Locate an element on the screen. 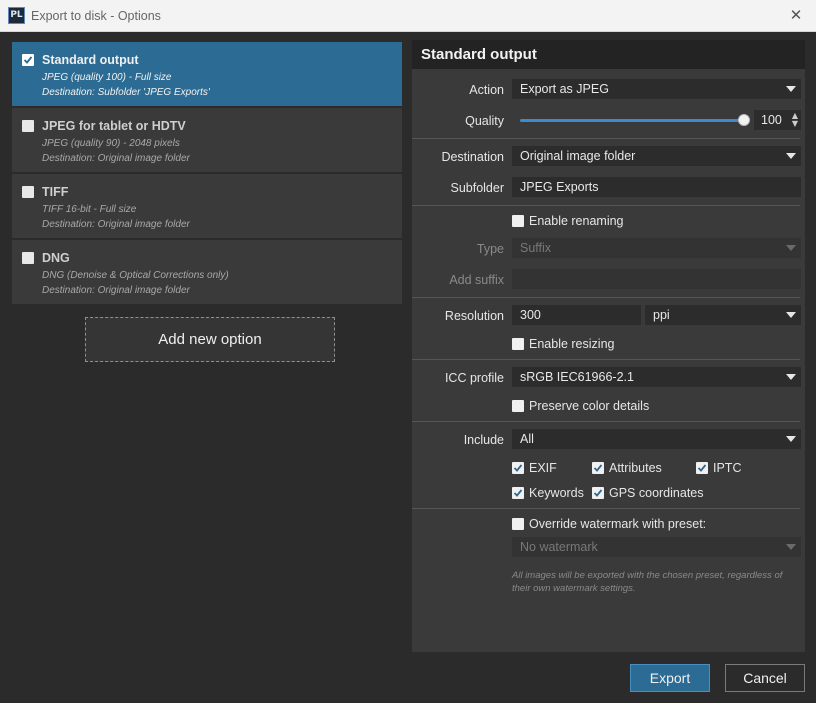 The height and width of the screenshot is (703, 816). option-format: JPEG (quality 90) - 2048 pixels is located at coordinates (111, 143).